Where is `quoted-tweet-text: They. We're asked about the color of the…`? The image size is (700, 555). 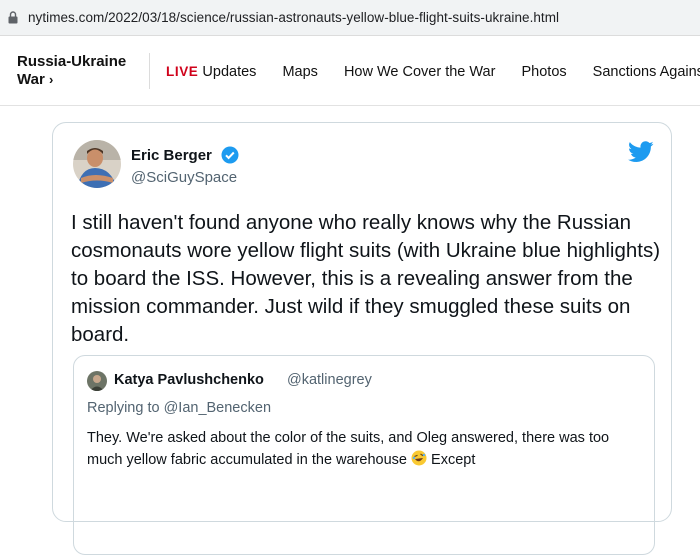 quoted-tweet-text: They. We're asked about the color of the… is located at coordinates (367, 449).